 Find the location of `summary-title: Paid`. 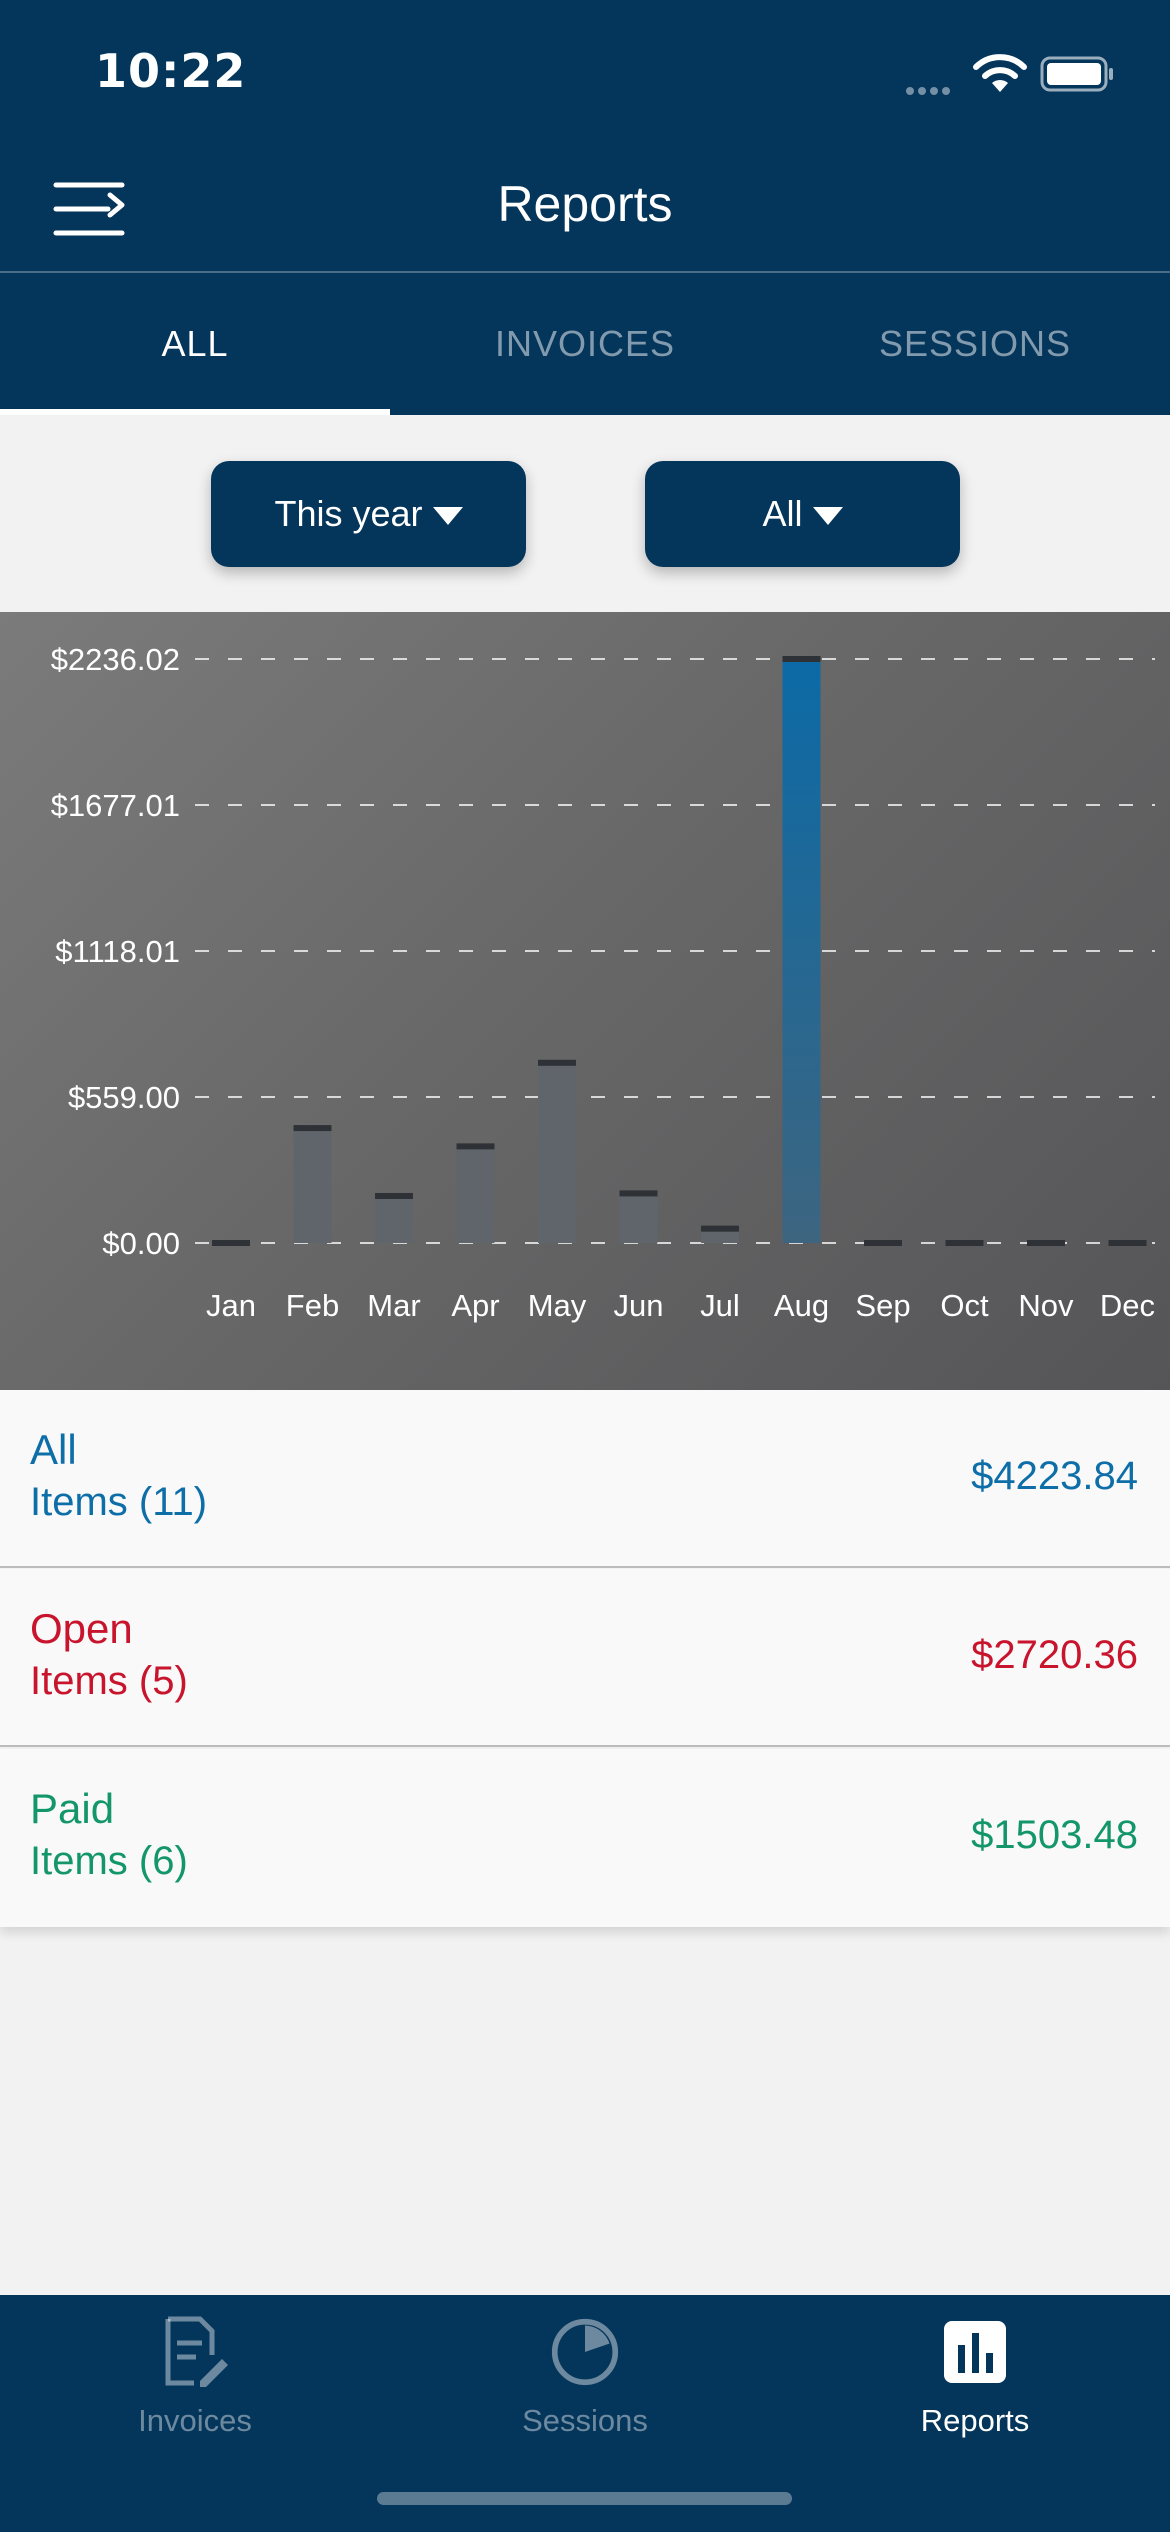

summary-title: Paid is located at coordinates (72, 1808).